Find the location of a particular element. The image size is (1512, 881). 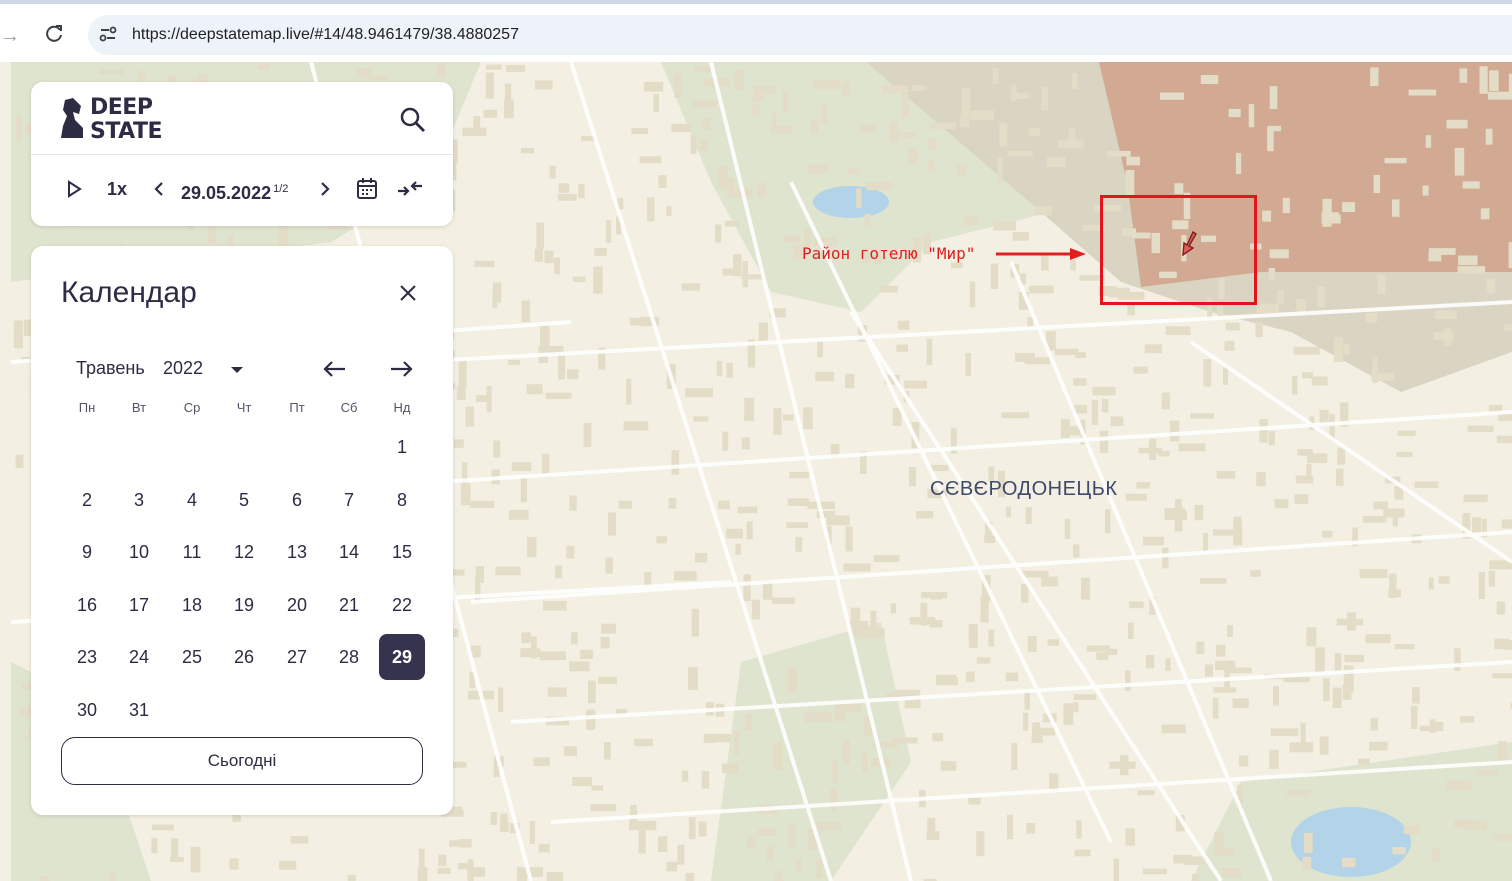

day-cell: 14 is located at coordinates (349, 552).